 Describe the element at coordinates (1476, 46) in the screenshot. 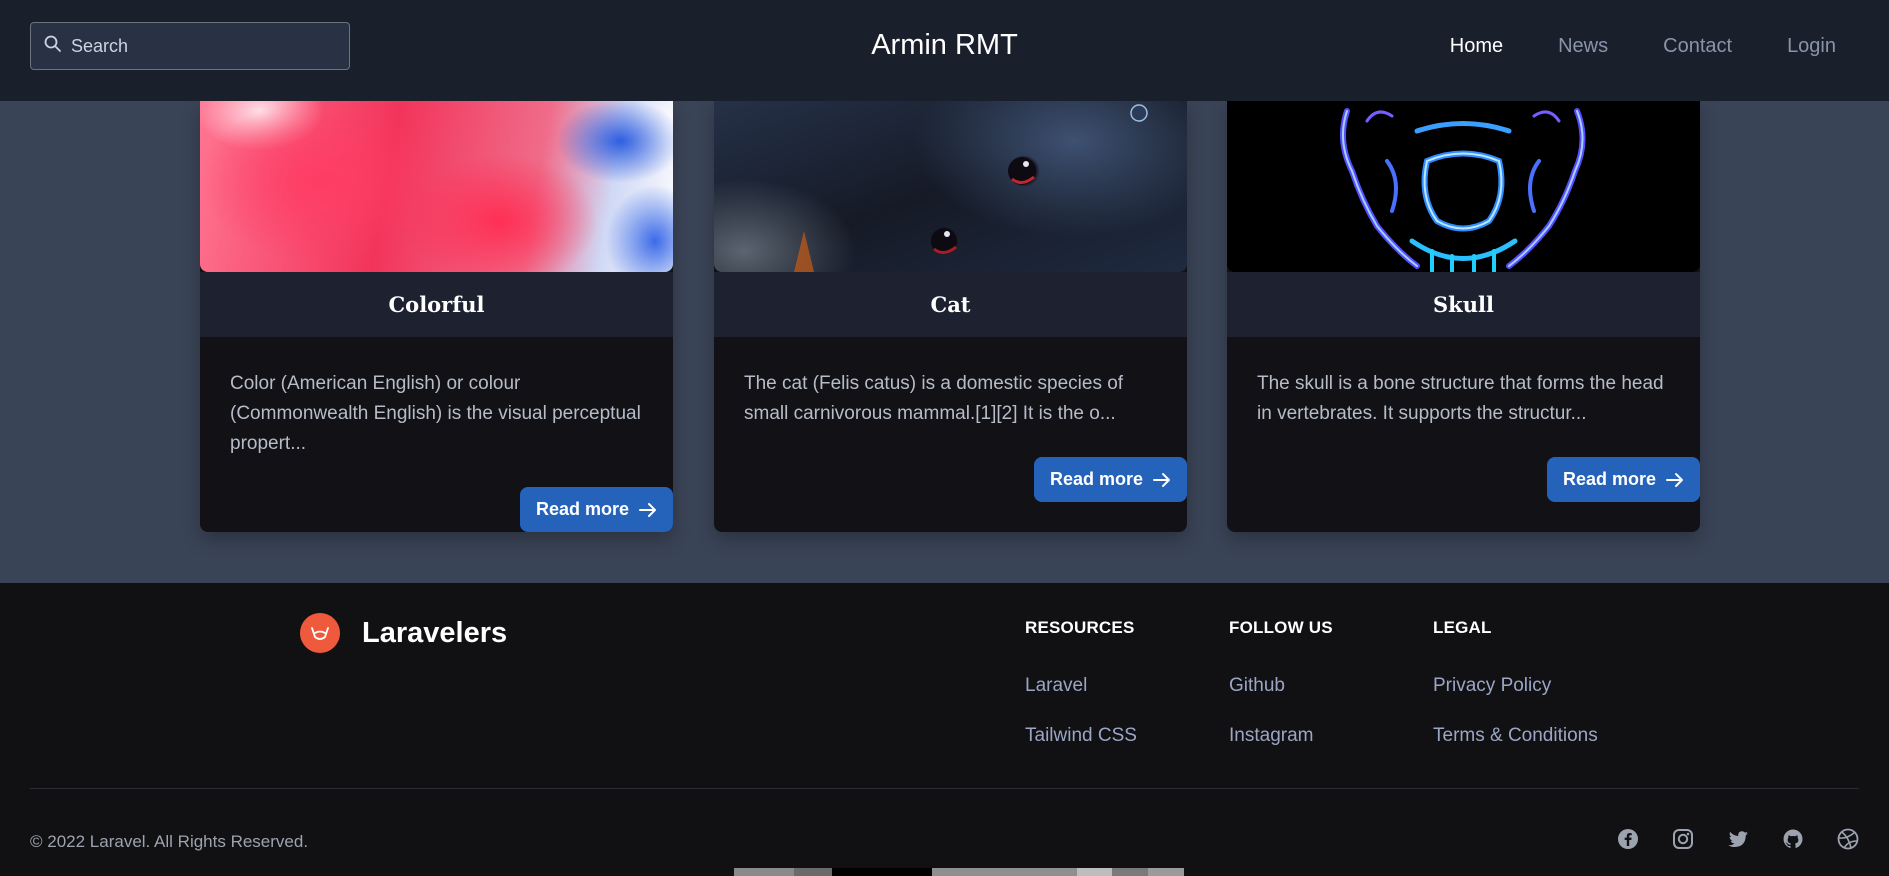

I see `nav-home: Home` at that location.